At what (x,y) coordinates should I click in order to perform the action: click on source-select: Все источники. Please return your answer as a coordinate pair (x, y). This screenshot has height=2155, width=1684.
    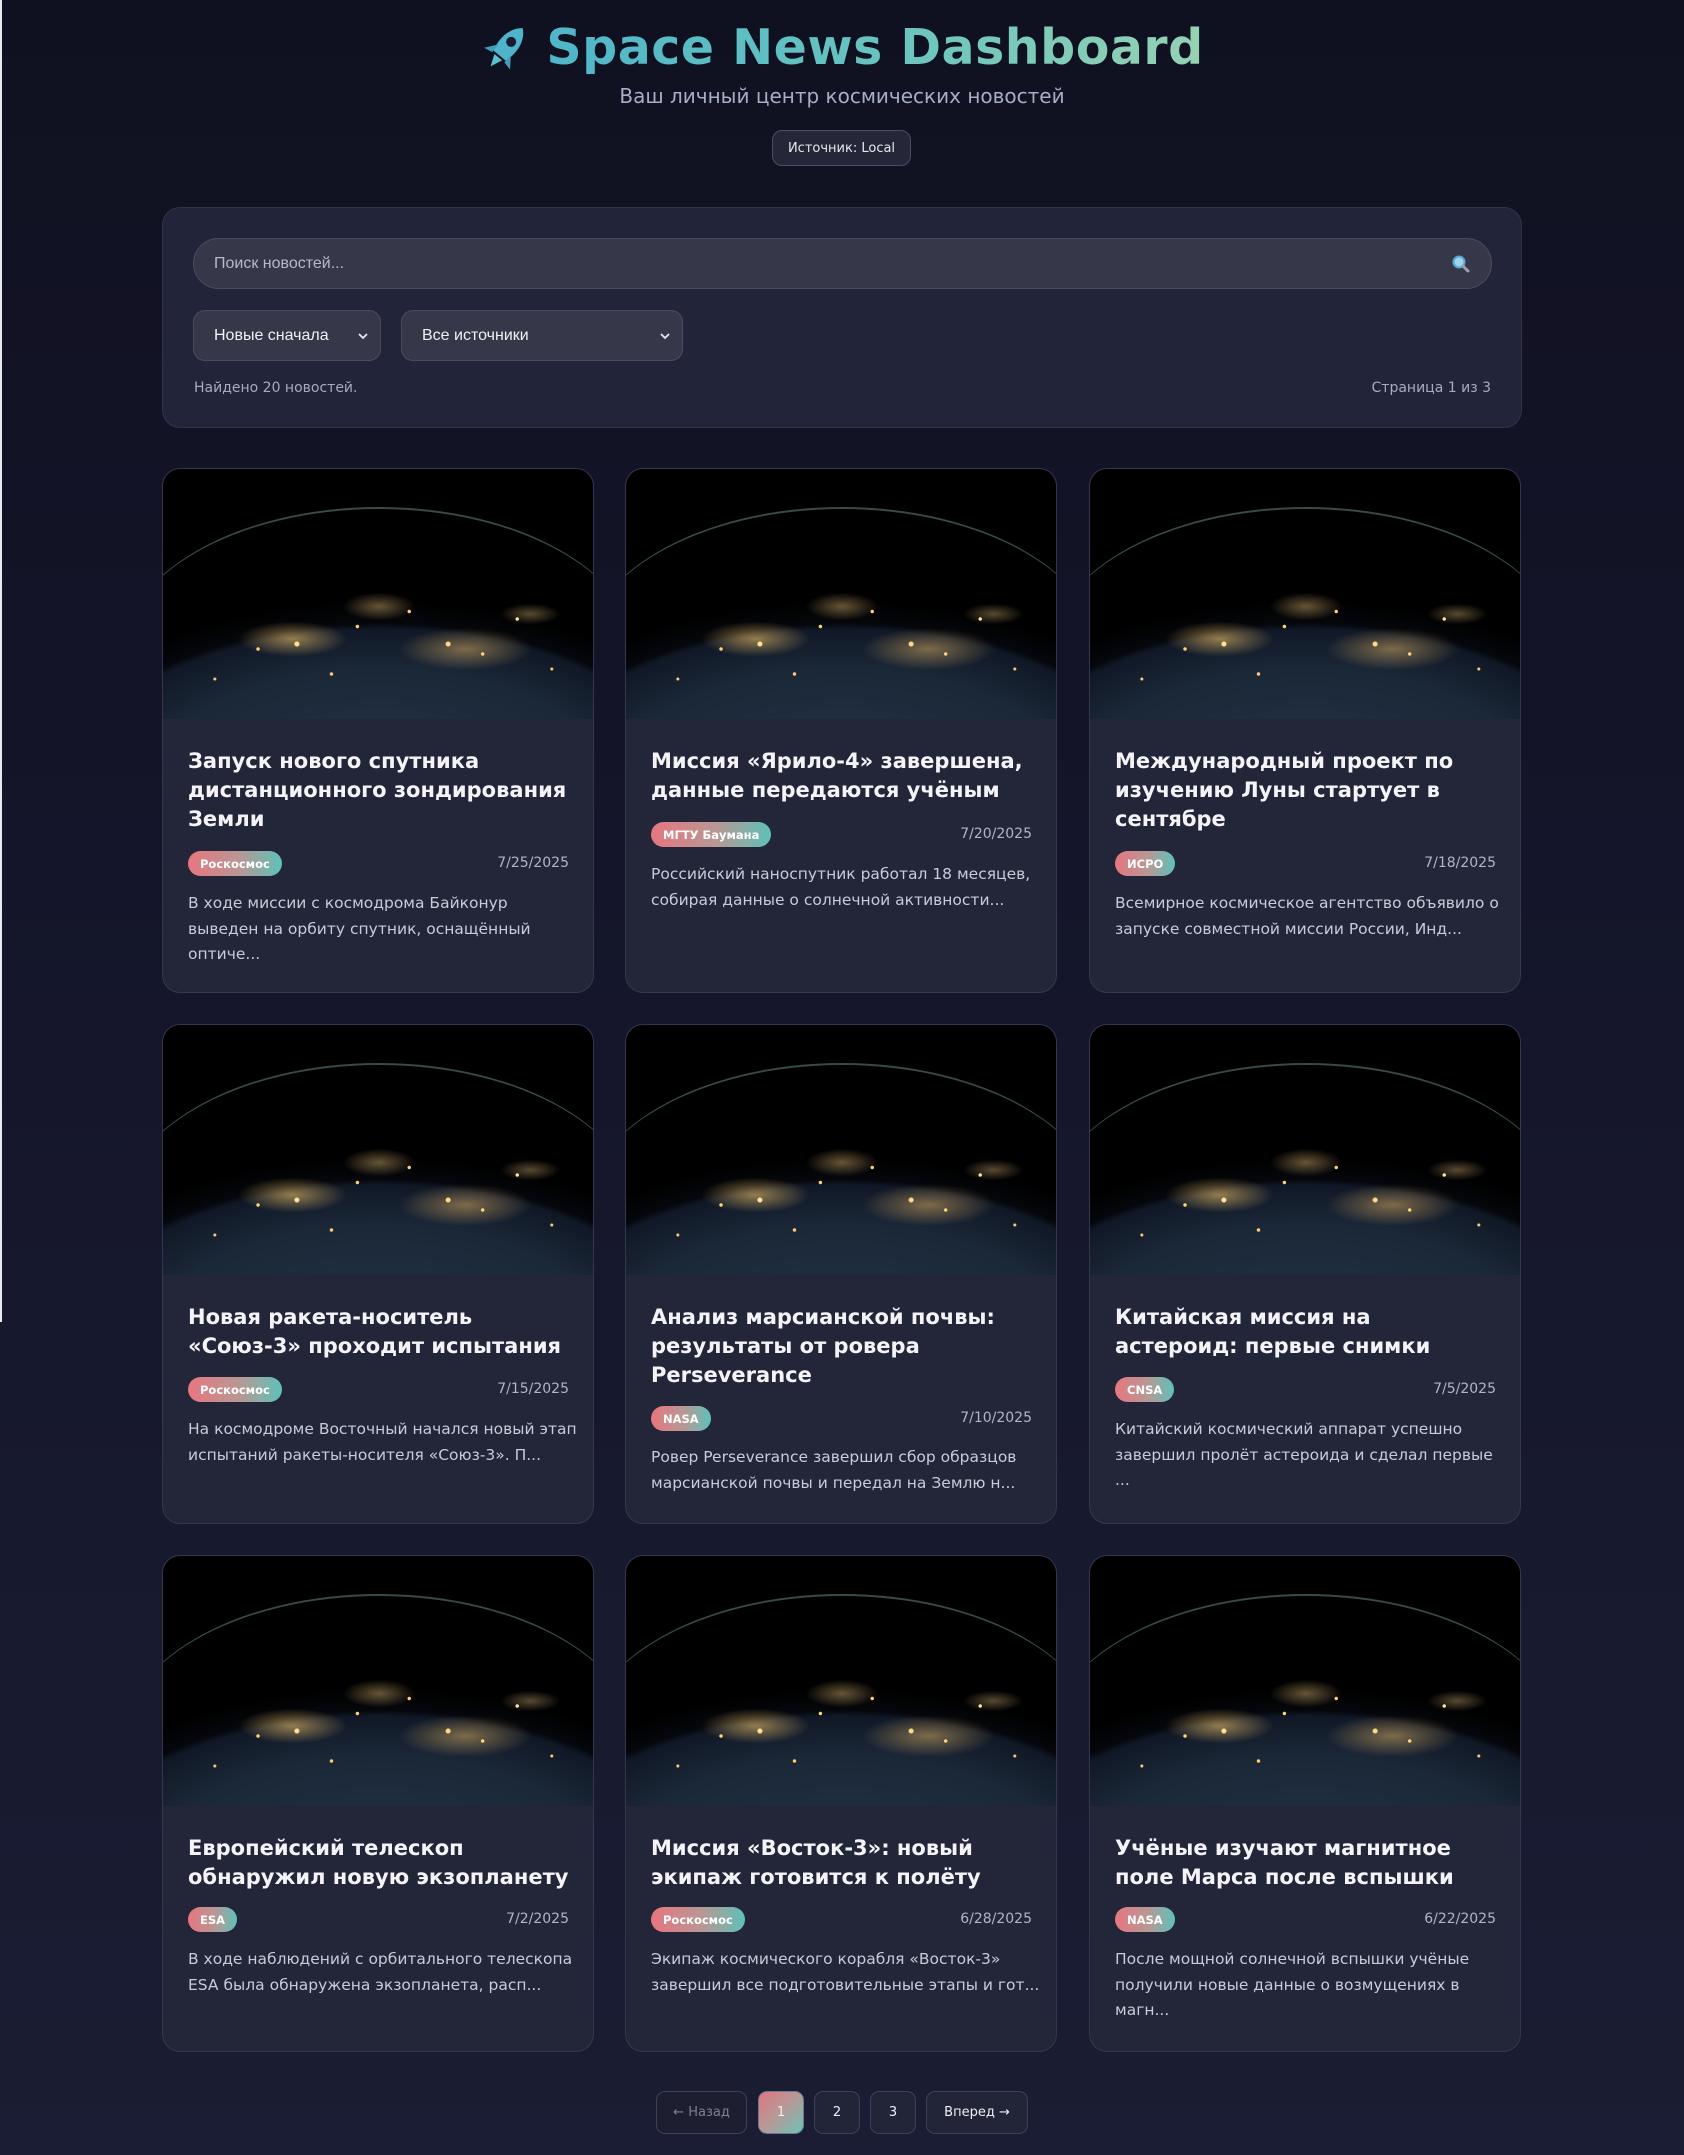
    Looking at the image, I should click on (542, 335).